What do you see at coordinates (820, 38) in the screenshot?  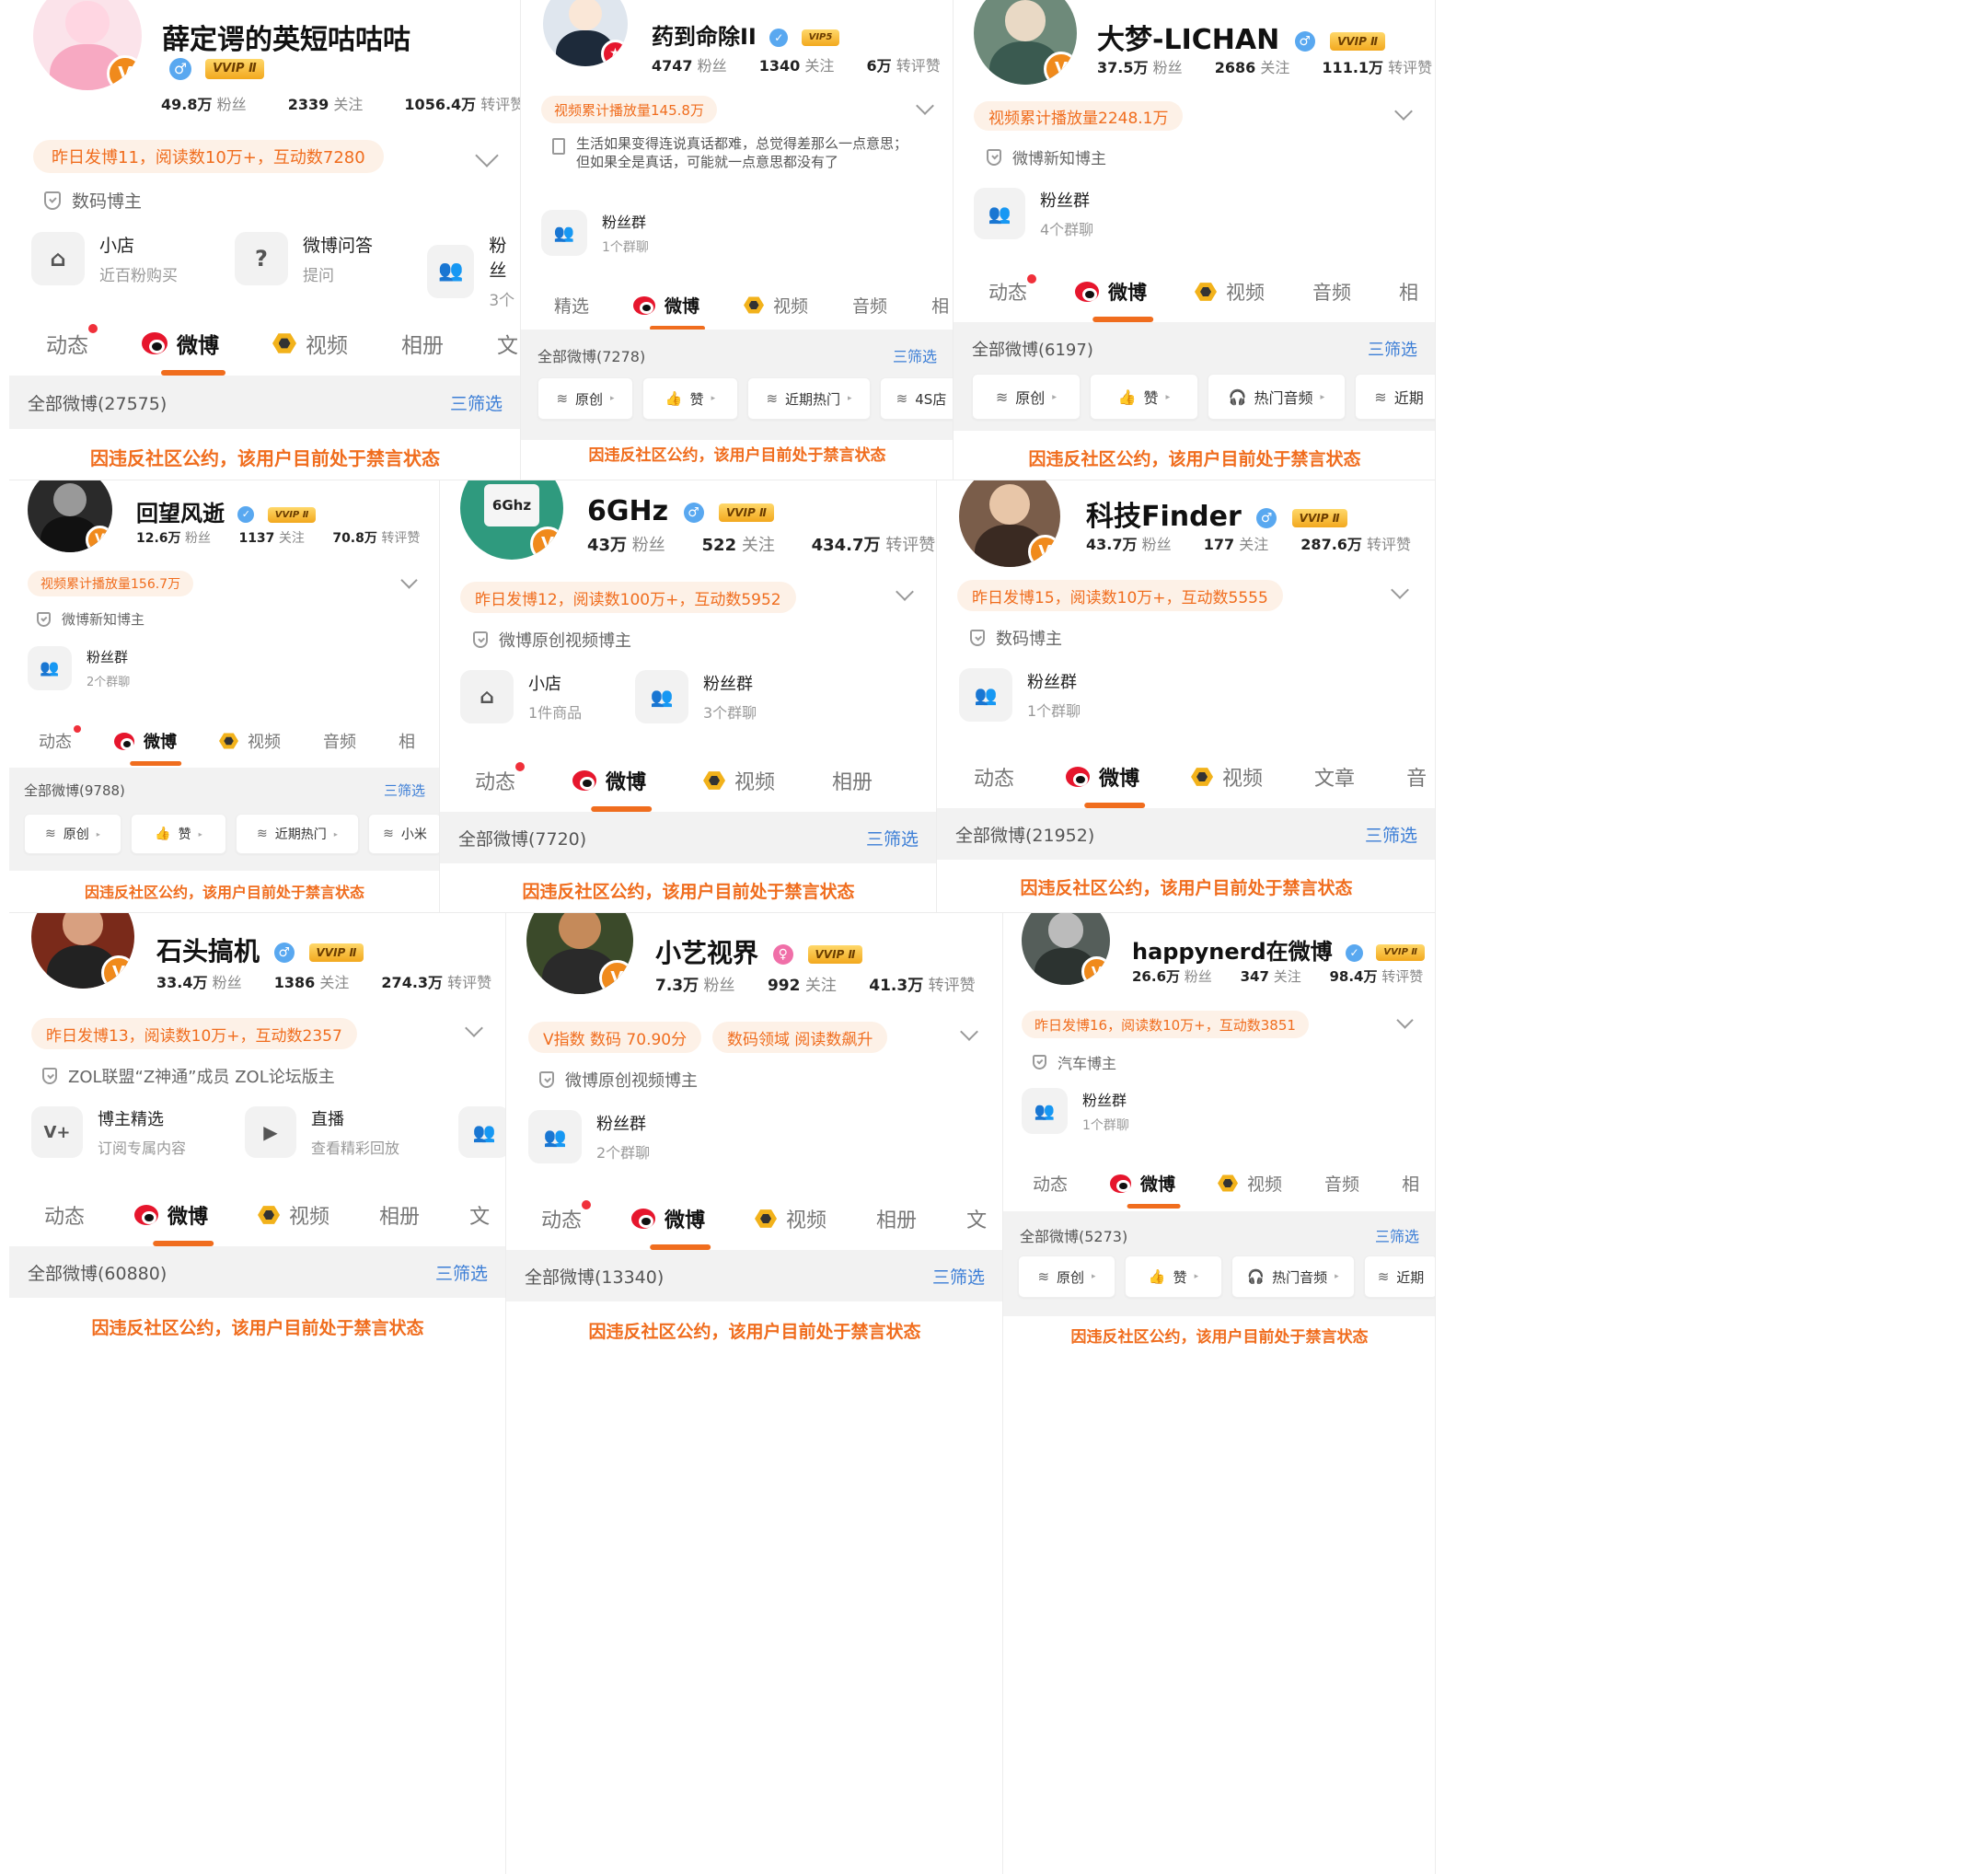 I see `vip-badge: VIP5` at bounding box center [820, 38].